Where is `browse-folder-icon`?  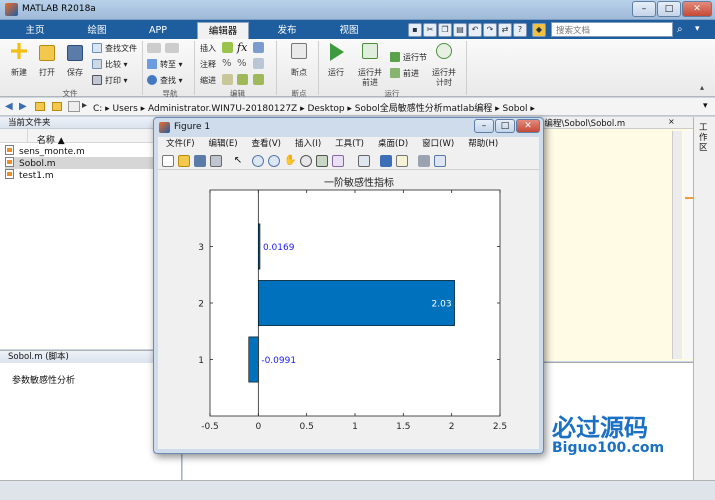
browse-folder-icon is located at coordinates (57, 106).